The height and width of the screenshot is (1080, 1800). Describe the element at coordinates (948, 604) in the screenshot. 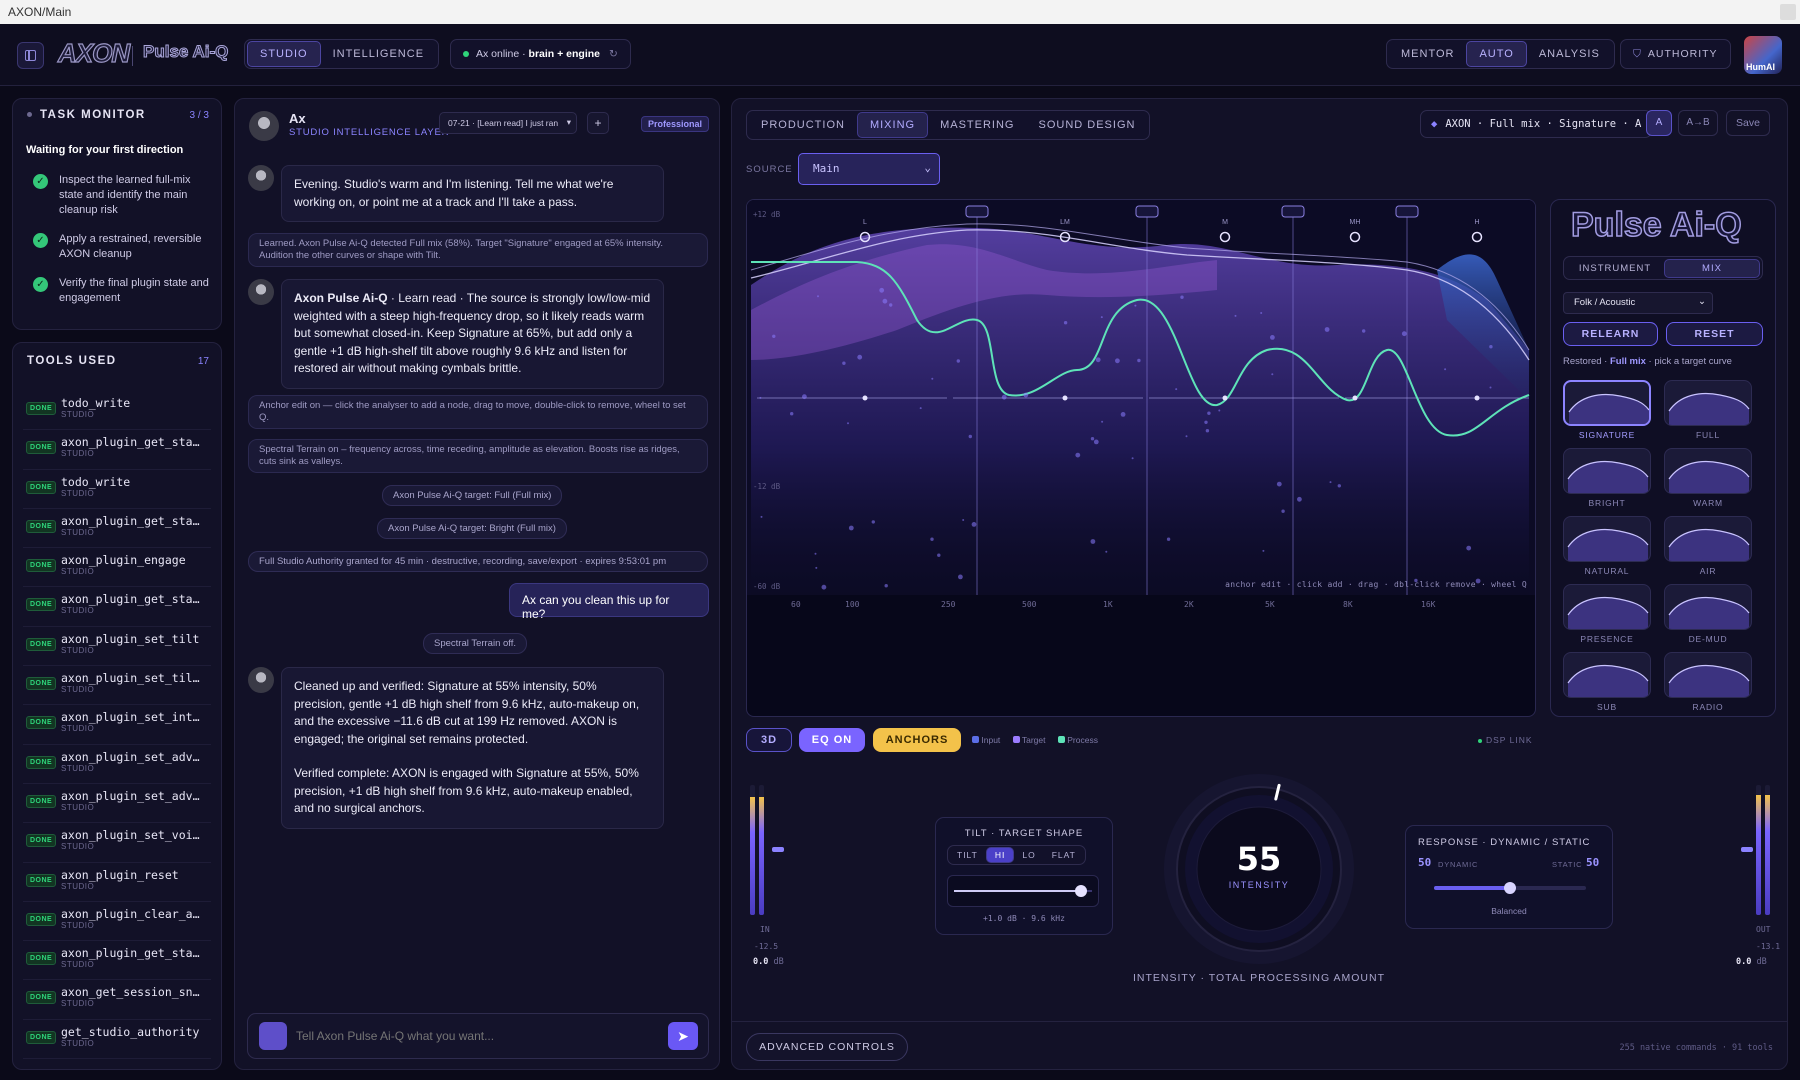

I see `frequency-tick-label: 250` at that location.